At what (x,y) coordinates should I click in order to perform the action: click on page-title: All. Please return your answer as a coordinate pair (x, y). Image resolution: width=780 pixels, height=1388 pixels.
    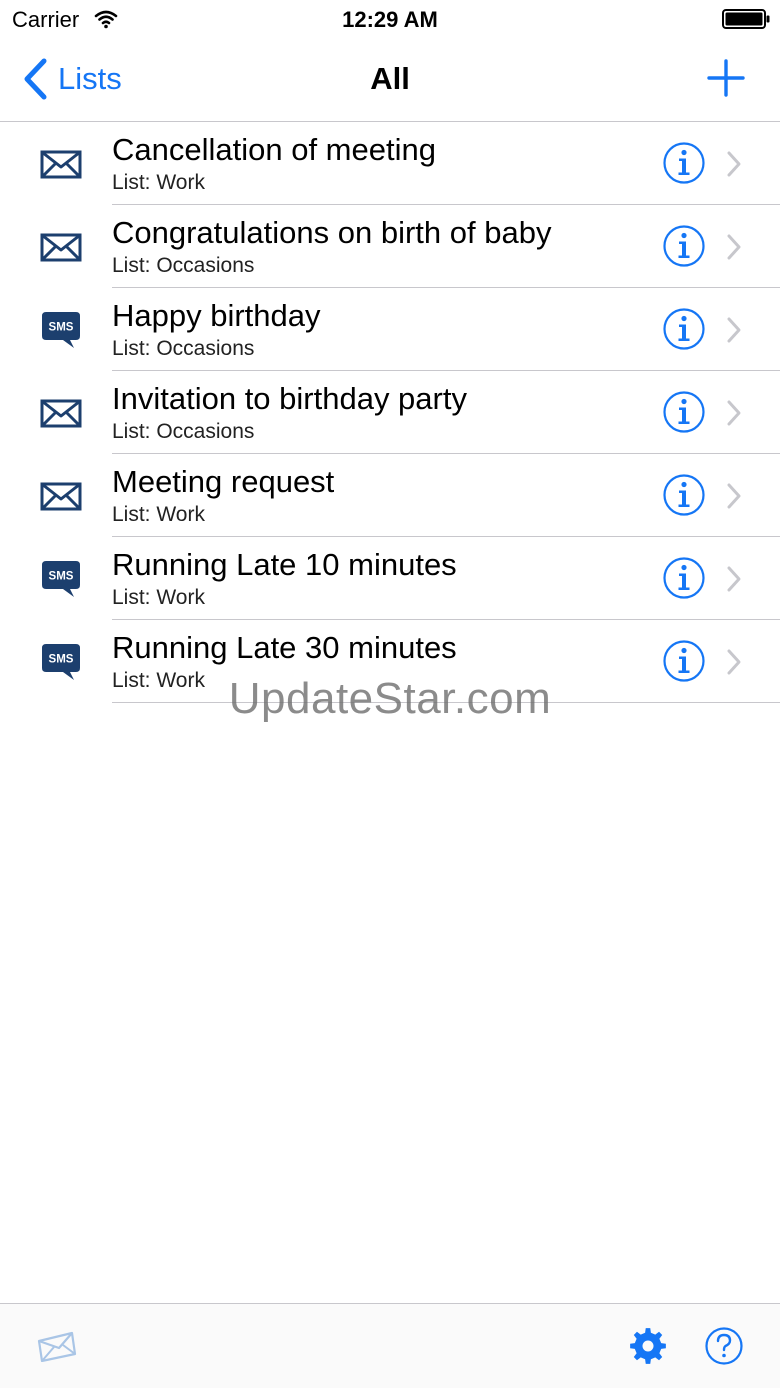
    Looking at the image, I should click on (390, 78).